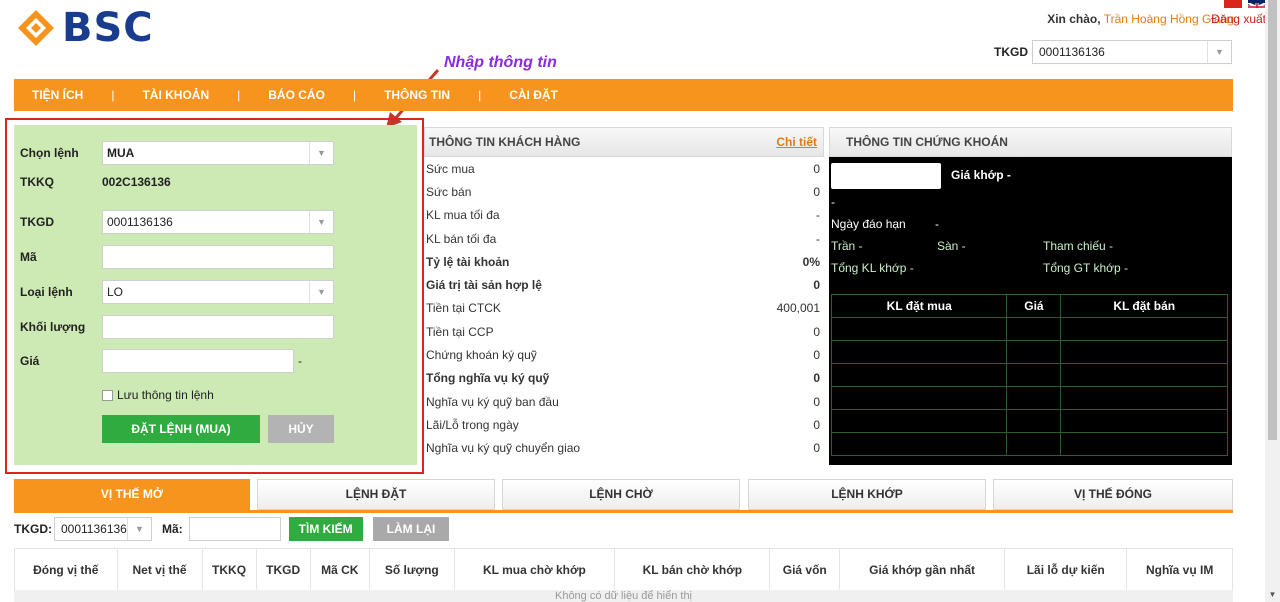  What do you see at coordinates (301, 429) in the screenshot?
I see `cancel-order-button: HỦY` at bounding box center [301, 429].